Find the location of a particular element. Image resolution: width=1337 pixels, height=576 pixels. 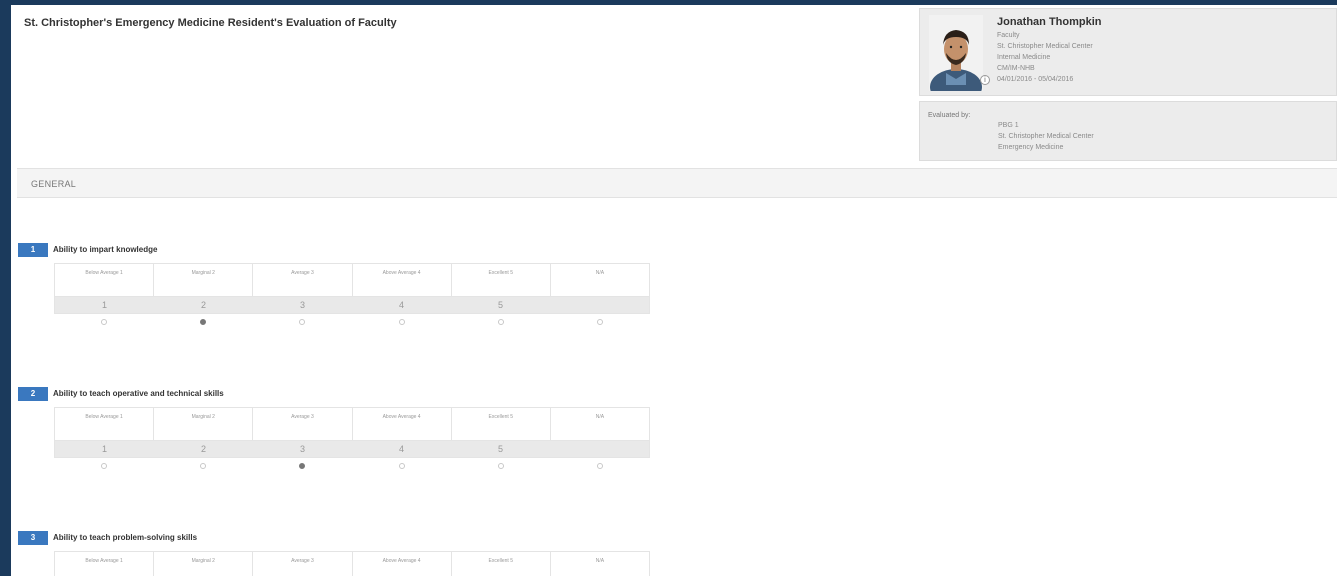

question-text: Ability to impart knowledge is located at coordinates (105, 249).